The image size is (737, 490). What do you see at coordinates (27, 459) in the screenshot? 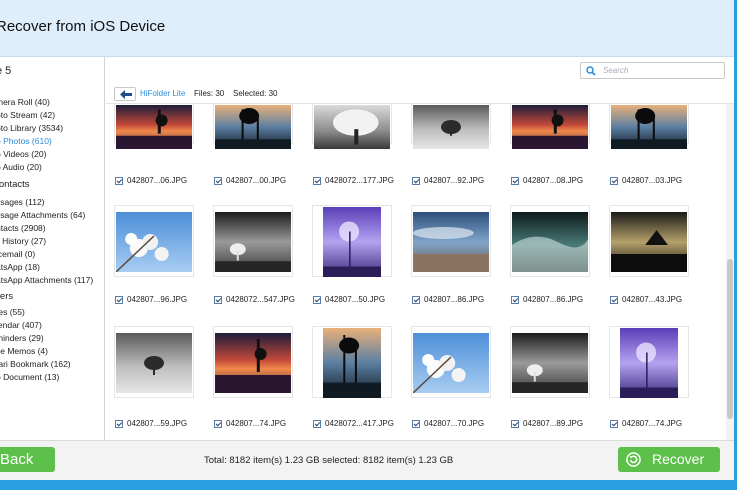
I see `back-button: Back` at bounding box center [27, 459].